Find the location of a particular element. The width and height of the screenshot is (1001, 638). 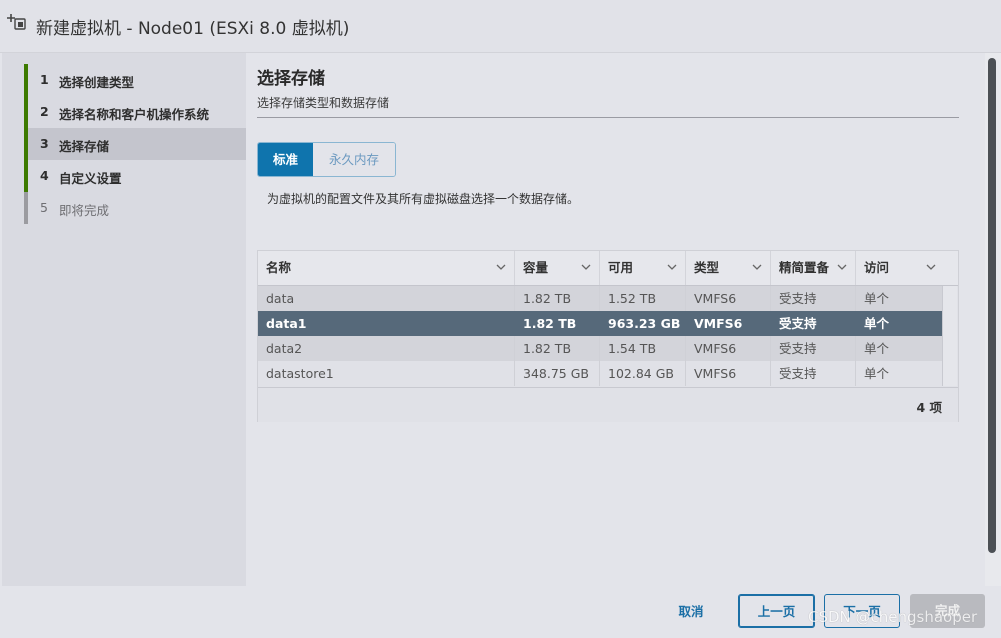

step-number: 5 is located at coordinates (44, 207).